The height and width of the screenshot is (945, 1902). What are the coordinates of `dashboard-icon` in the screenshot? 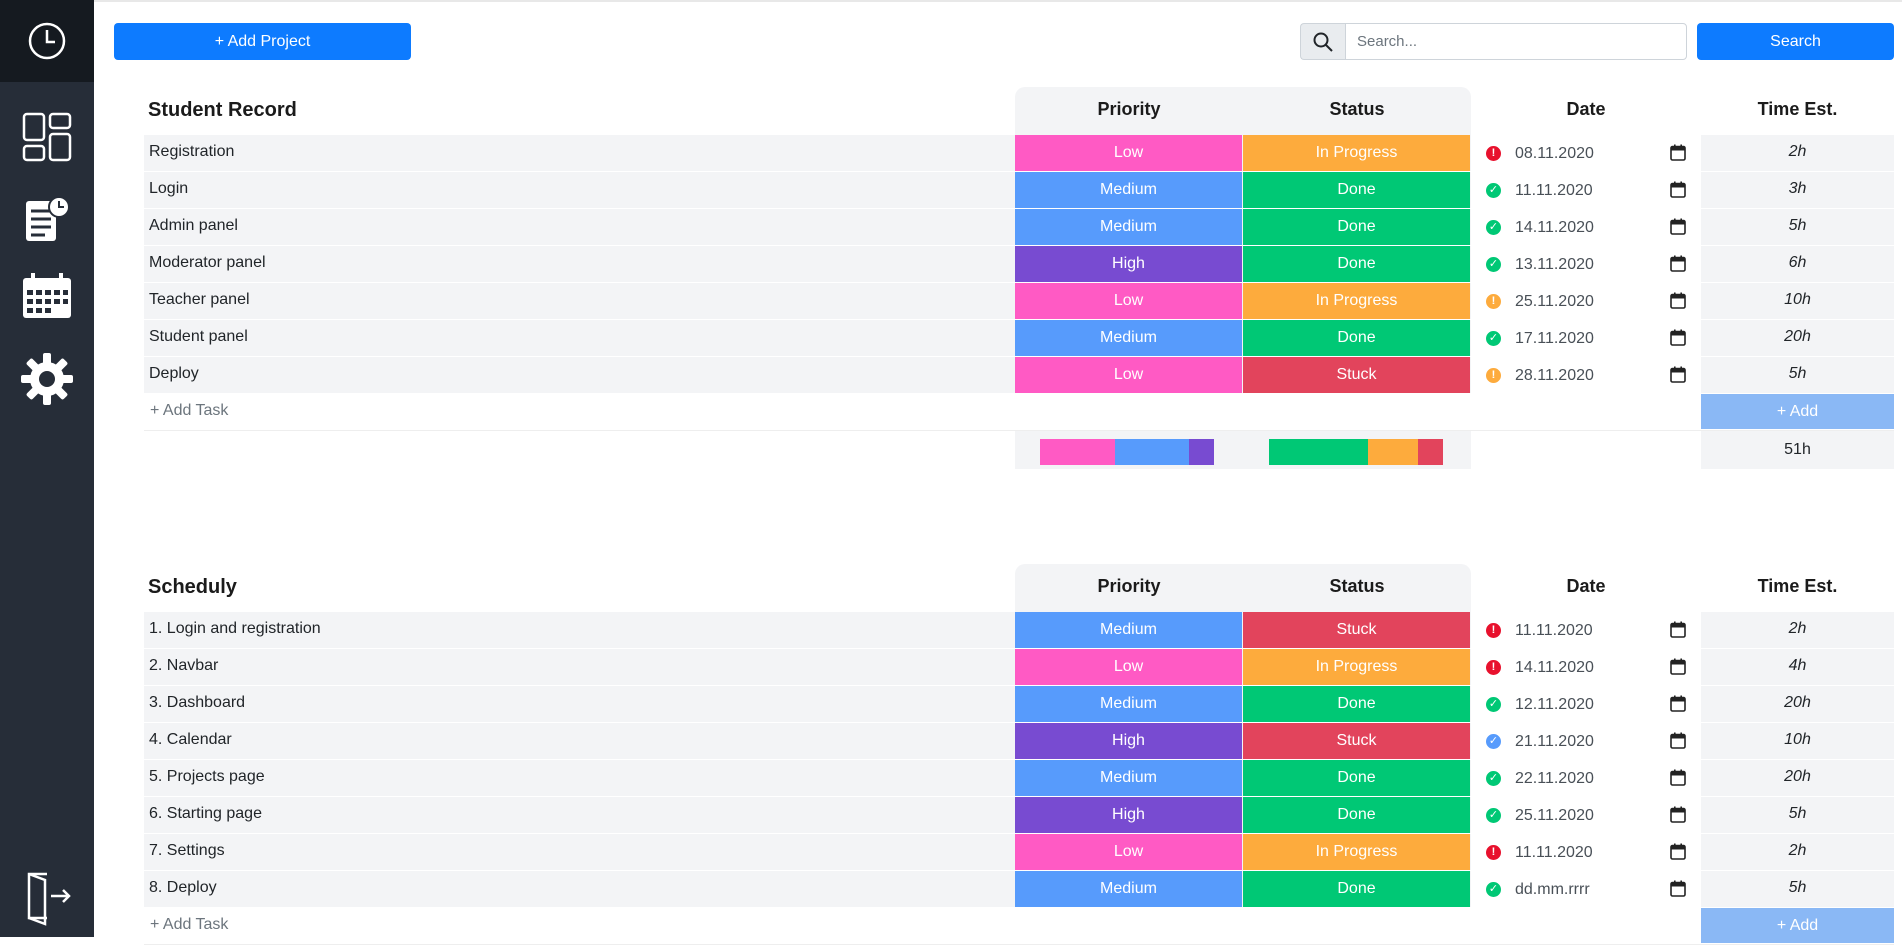 It's located at (47, 137).